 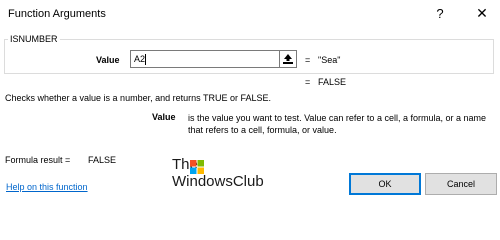 What do you see at coordinates (146, 59) in the screenshot?
I see `text-cursor` at bounding box center [146, 59].